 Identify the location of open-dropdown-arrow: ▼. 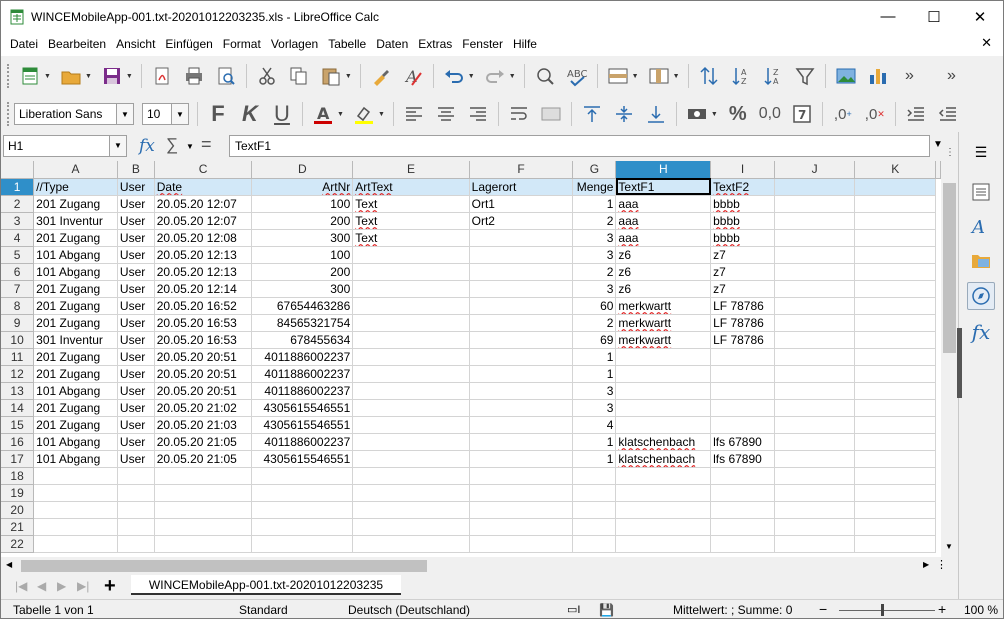
(88, 76).